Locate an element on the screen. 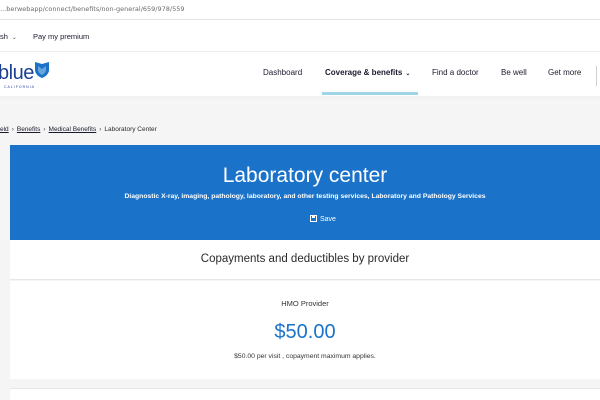  utility-bar: sh ⌄ Pay my premium is located at coordinates (300, 36).